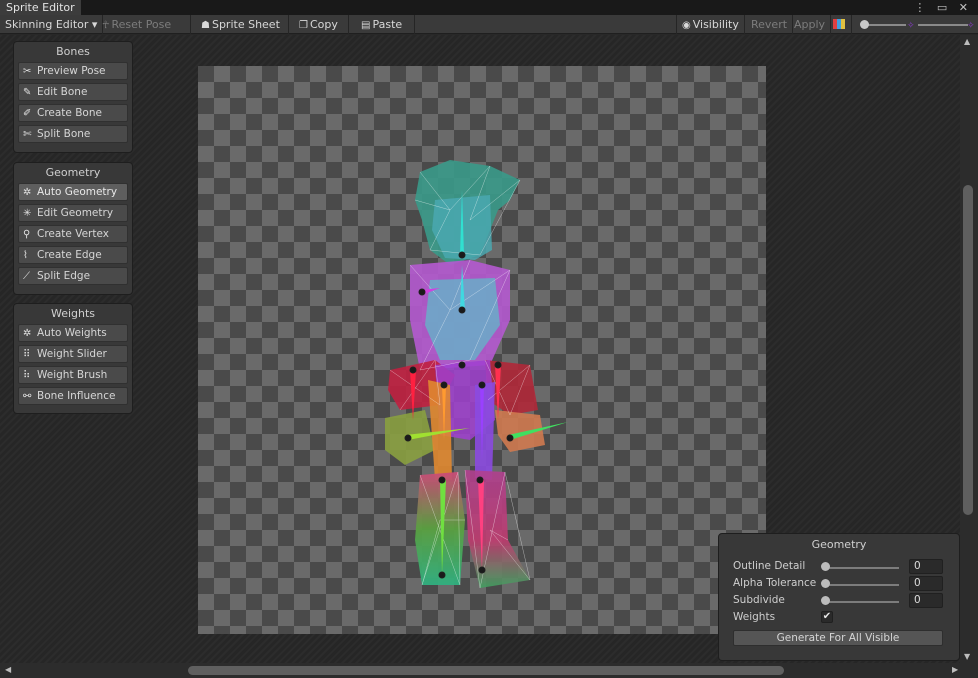 The width and height of the screenshot is (978, 678). What do you see at coordinates (8, 669) in the screenshot?
I see `scroll-left-icon: ◀` at bounding box center [8, 669].